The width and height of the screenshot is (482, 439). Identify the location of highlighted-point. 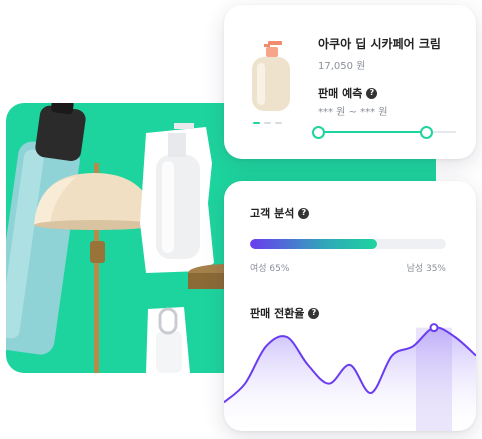
(434, 328).